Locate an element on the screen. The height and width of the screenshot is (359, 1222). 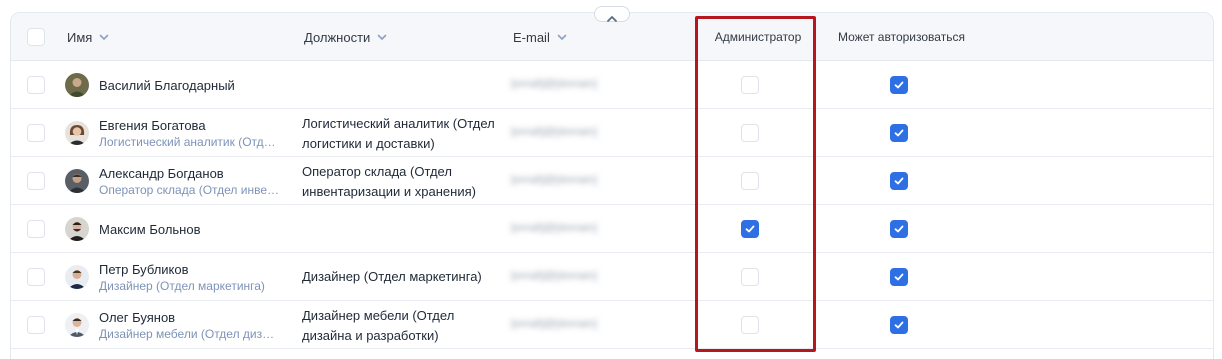
collapse-button is located at coordinates (612, 14).